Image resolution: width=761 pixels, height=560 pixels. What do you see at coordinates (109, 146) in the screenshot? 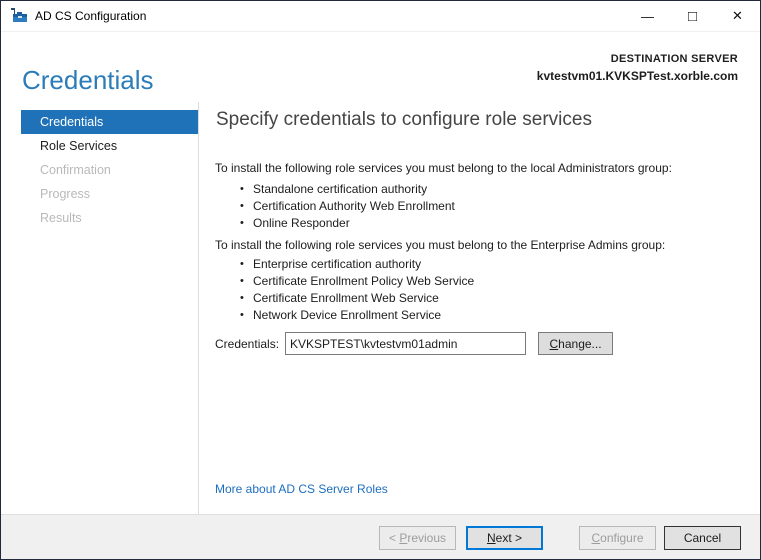
I see `sidebar-item-role-services: Role Services` at bounding box center [109, 146].